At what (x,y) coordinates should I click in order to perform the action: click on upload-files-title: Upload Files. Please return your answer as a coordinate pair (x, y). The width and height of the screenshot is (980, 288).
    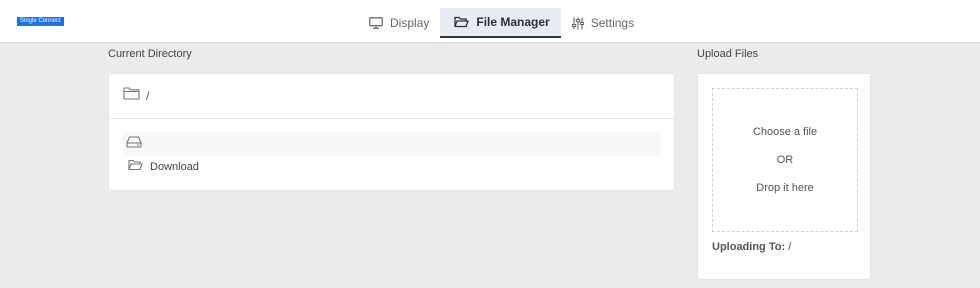
    Looking at the image, I should click on (728, 54).